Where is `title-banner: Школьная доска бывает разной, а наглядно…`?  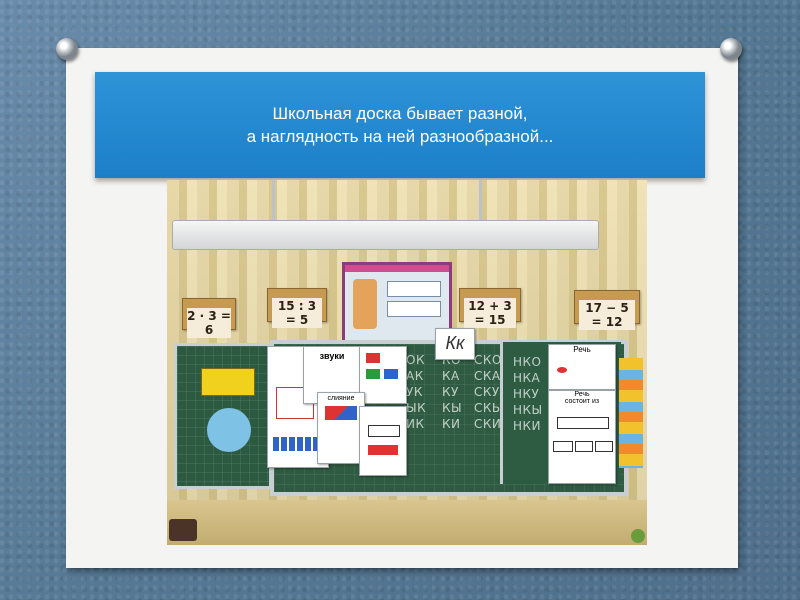 title-banner: Школьная доска бывает разной, а наглядно… is located at coordinates (400, 125).